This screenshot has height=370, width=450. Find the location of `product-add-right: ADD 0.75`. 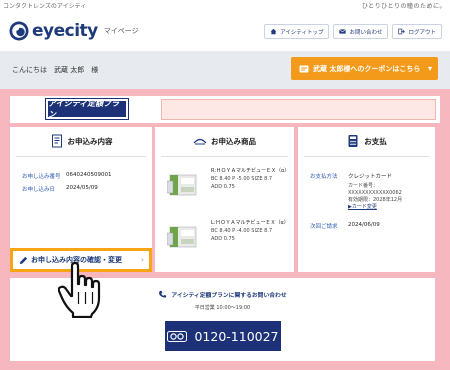

product-add-right: ADD 0.75 is located at coordinates (223, 187).